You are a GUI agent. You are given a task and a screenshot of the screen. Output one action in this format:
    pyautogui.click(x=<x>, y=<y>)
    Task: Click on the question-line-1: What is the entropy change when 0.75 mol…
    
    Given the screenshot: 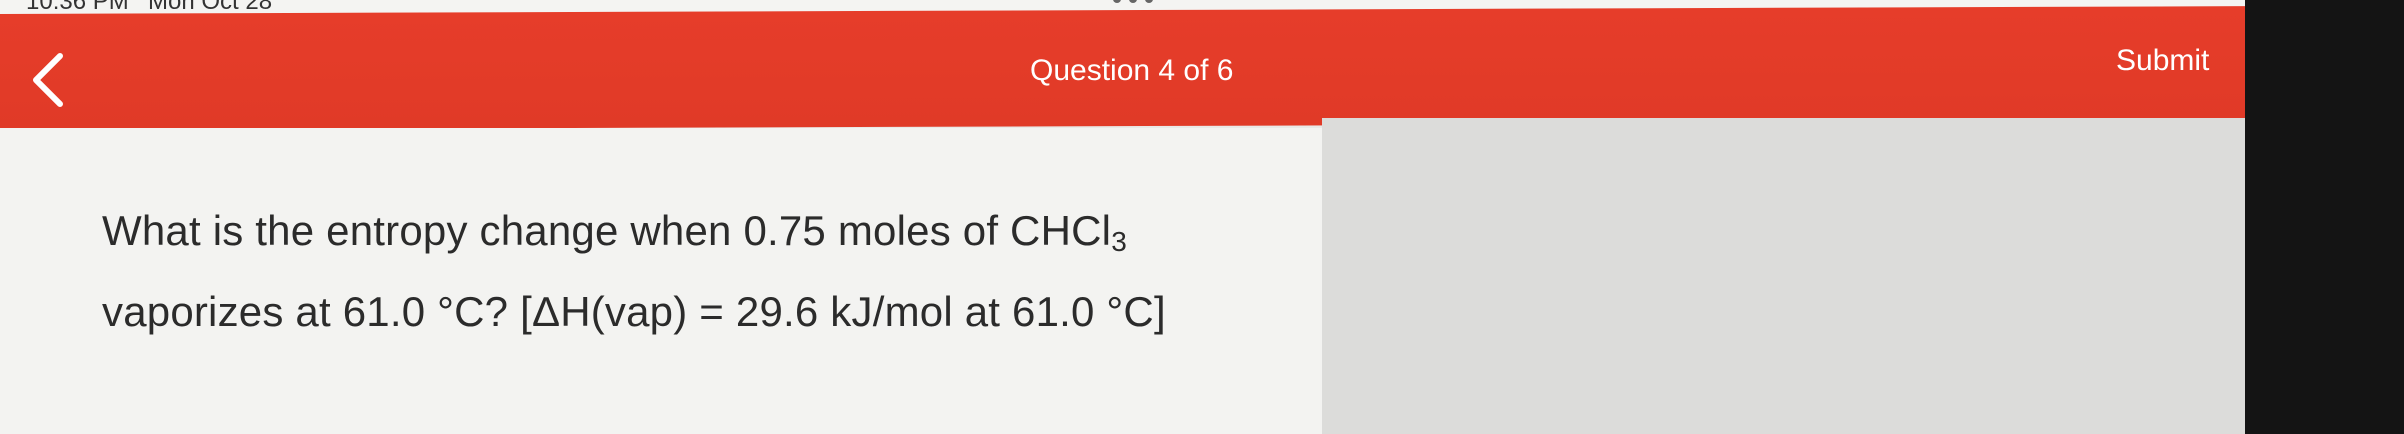 What is the action you would take?
    pyautogui.click(x=702, y=236)
    